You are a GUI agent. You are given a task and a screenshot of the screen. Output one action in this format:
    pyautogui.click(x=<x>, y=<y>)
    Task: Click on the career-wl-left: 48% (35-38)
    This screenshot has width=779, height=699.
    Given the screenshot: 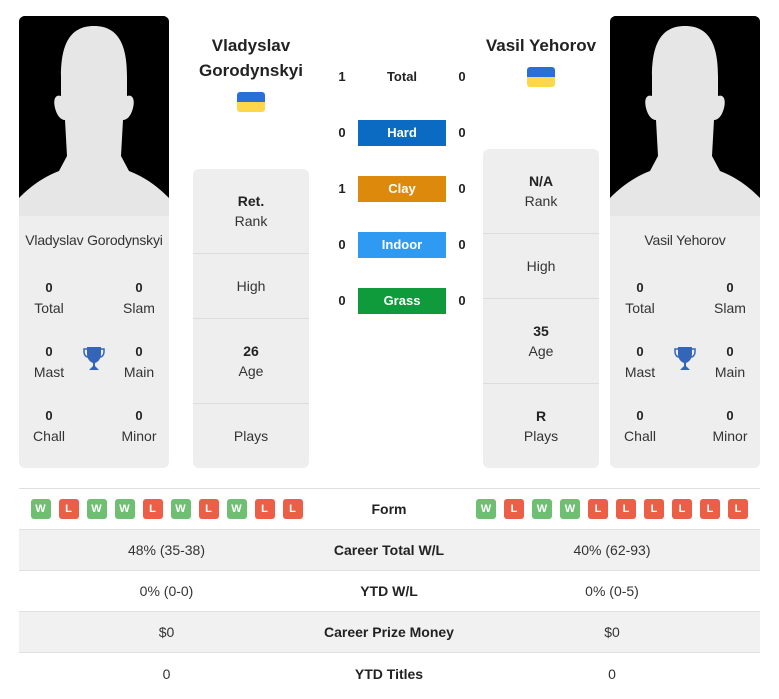 What is the action you would take?
    pyautogui.click(x=166, y=550)
    